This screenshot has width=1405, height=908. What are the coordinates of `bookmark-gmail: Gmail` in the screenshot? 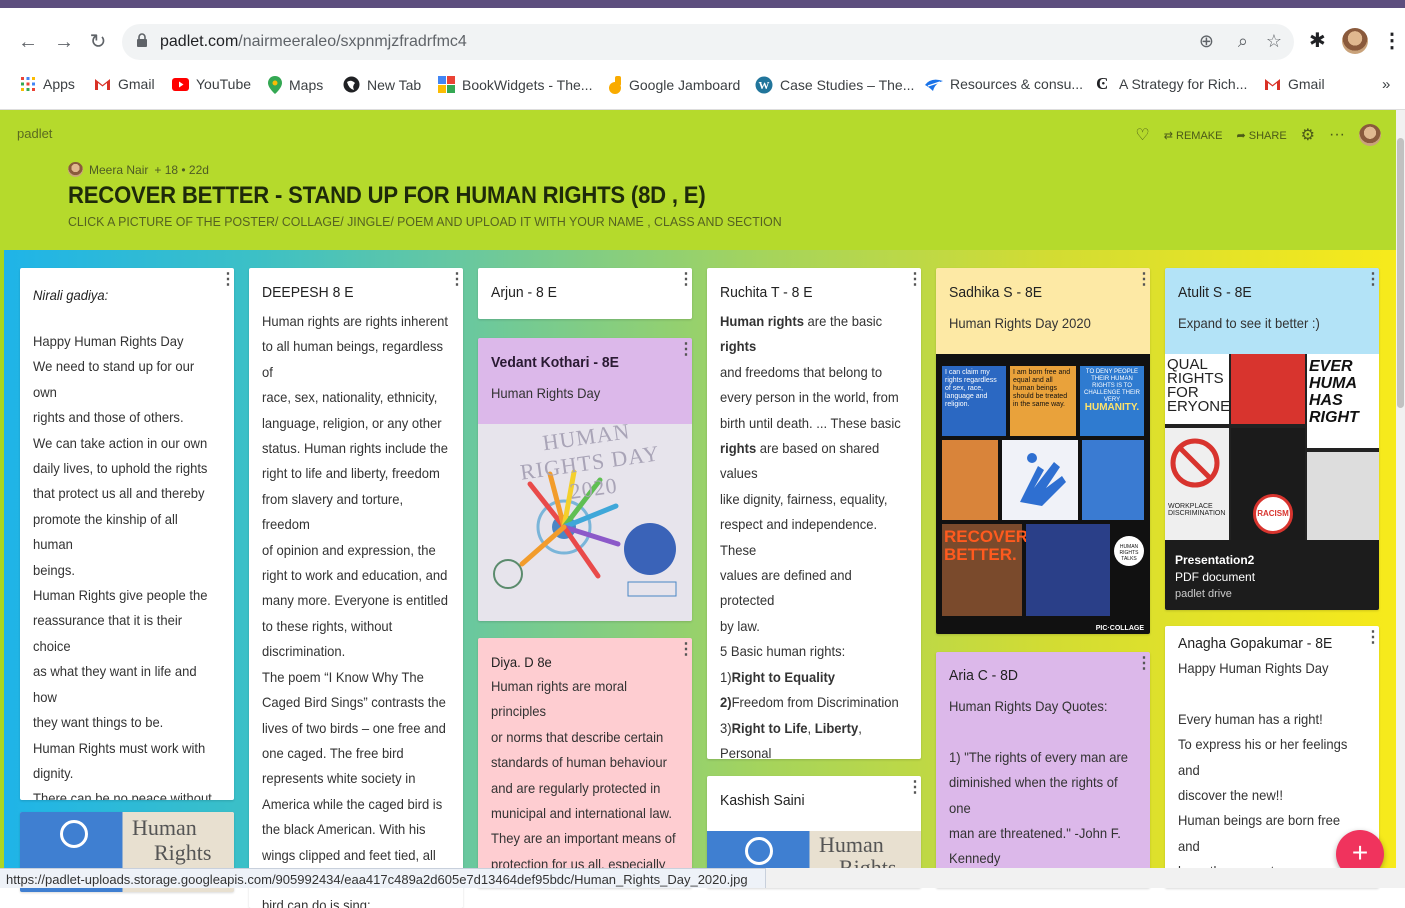 It's located at (124, 84).